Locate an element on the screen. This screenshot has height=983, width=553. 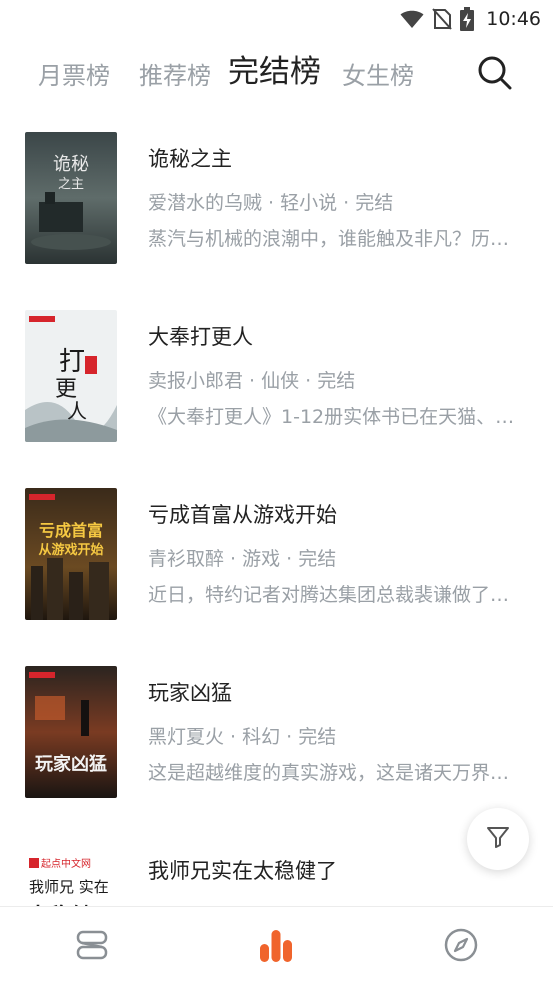
book-meta: 爱潜水的乌贼 · 轻小说 · 完结 is located at coordinates (271, 203).